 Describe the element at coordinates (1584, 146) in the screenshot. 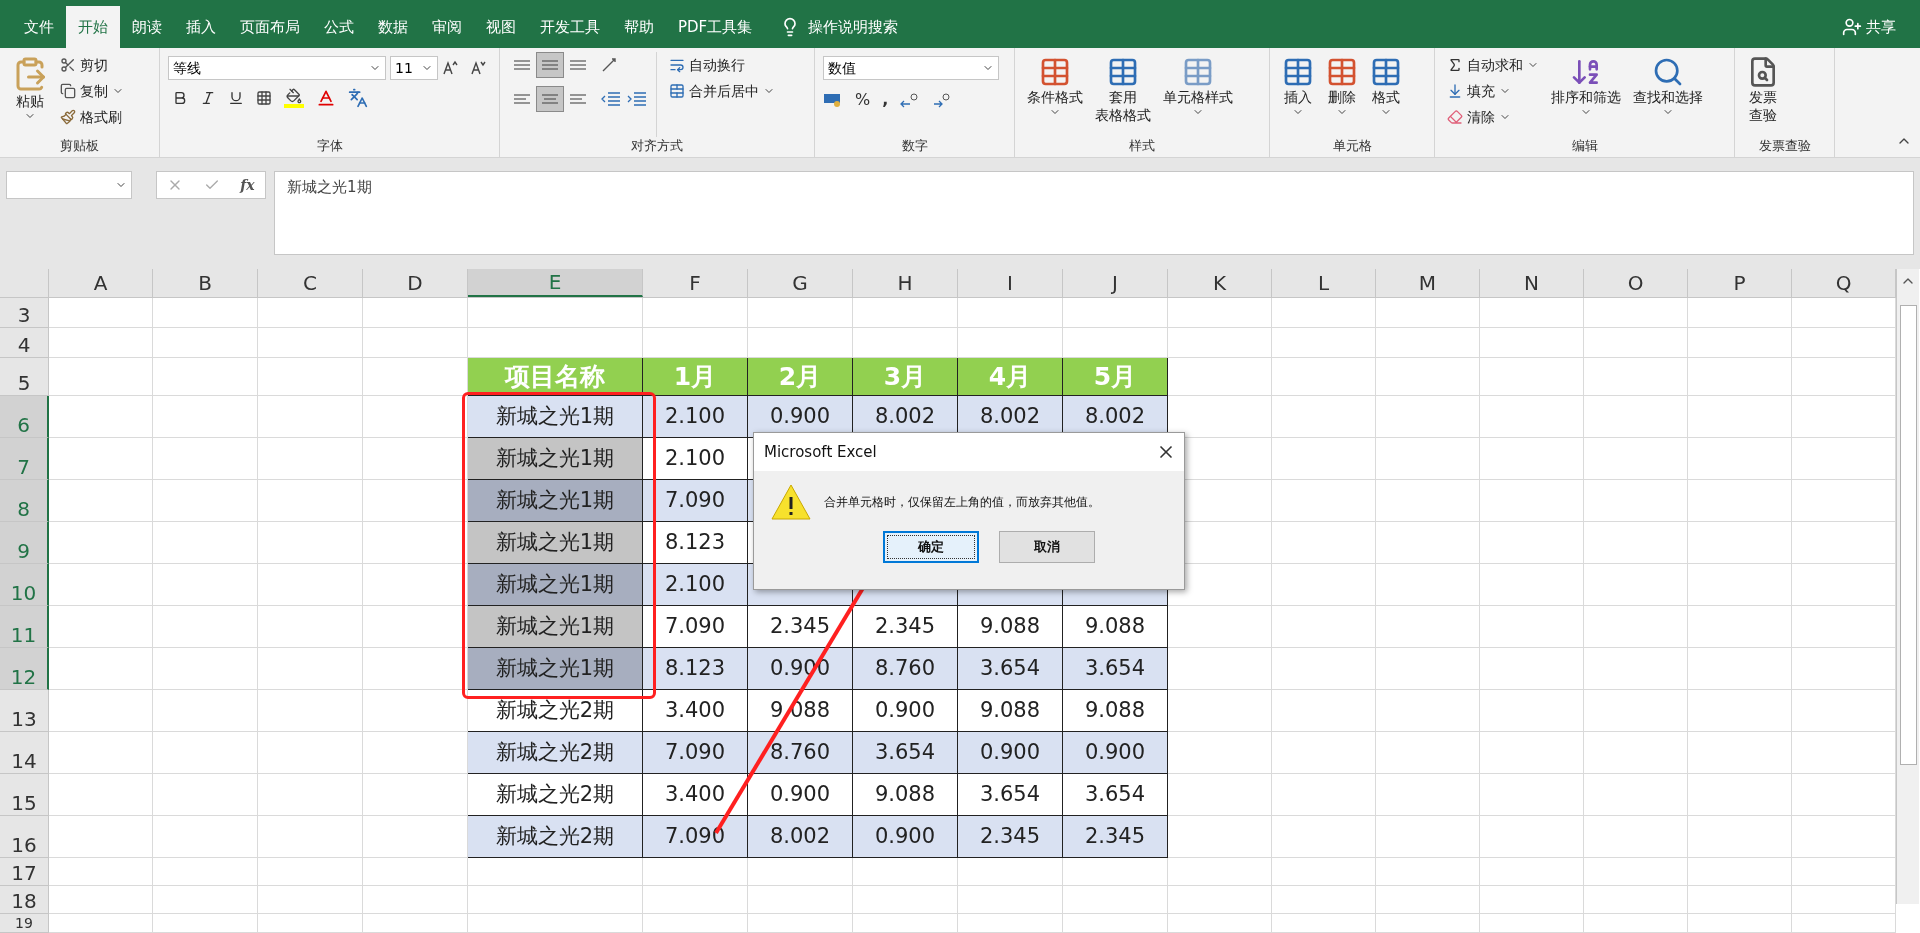

I see `group-label: 编辑` at that location.